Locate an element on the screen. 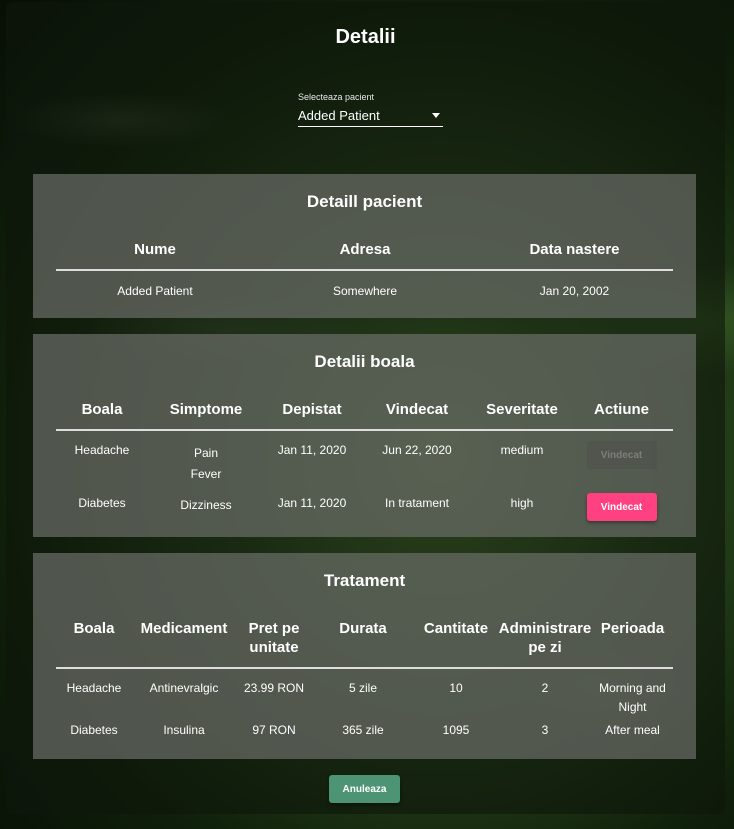  header-simptome: Simptome is located at coordinates (206, 409).